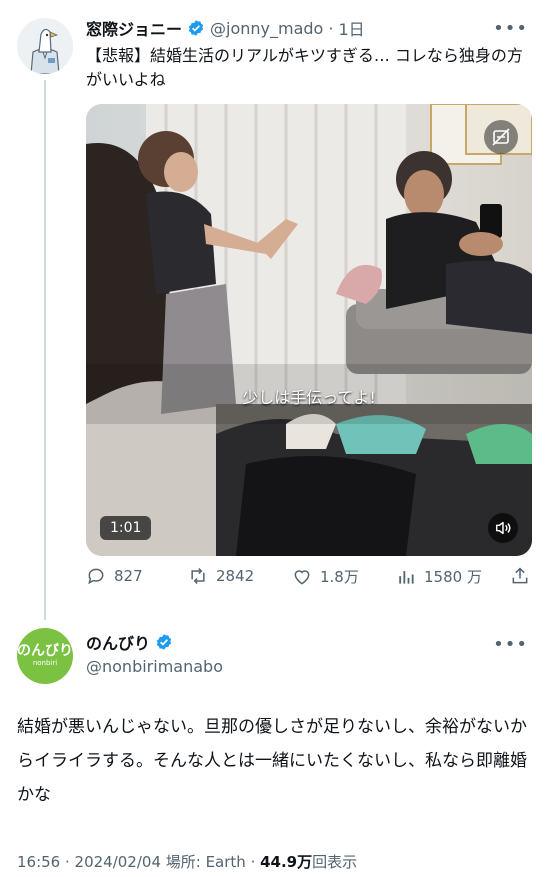 Image resolution: width=550 pixels, height=877 pixels. I want to click on post-meta: 16:56 · 2024/02/04 場所: Earth · 44.9万回表示, so click(187, 861).